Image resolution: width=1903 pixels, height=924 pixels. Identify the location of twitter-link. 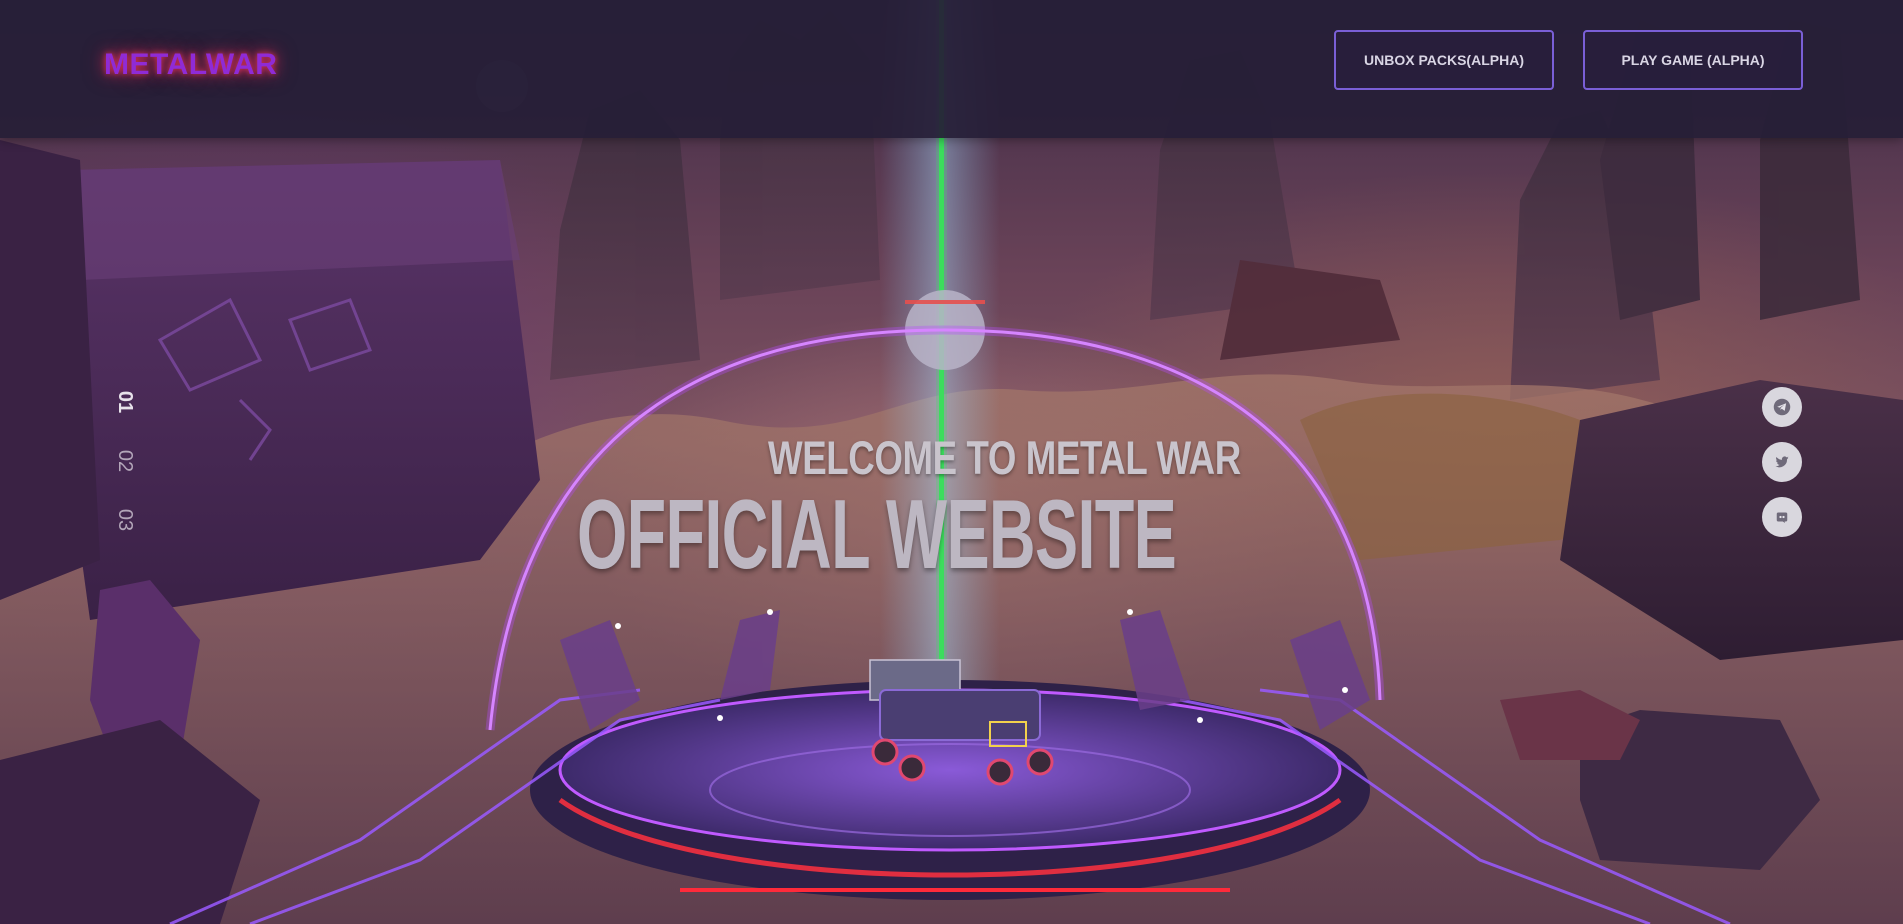
(1782, 462).